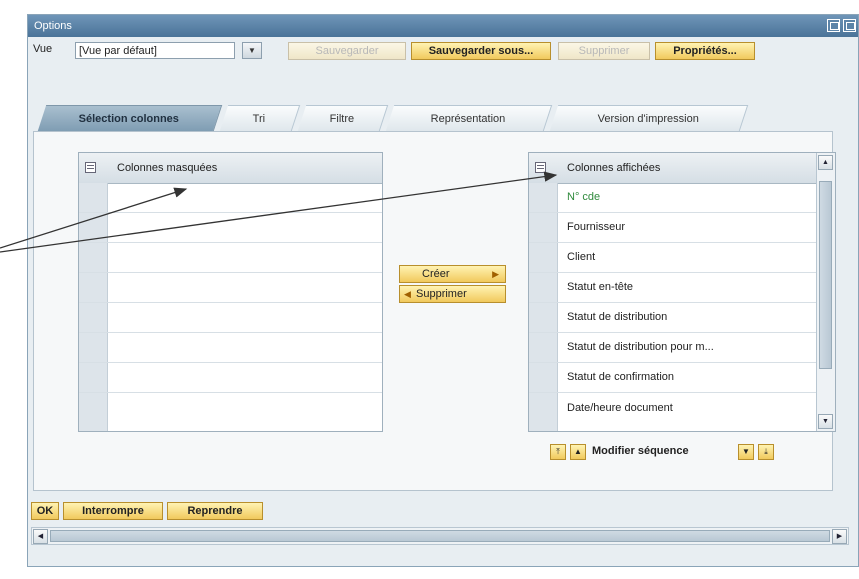  I want to click on scroll-down-icon: ▼, so click(825, 421).